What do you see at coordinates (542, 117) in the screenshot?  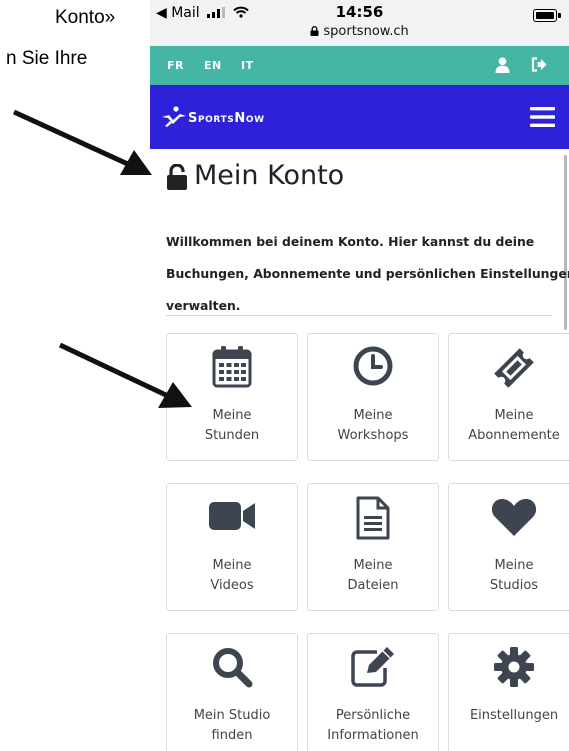 I see `hamburger-menu-icon` at bounding box center [542, 117].